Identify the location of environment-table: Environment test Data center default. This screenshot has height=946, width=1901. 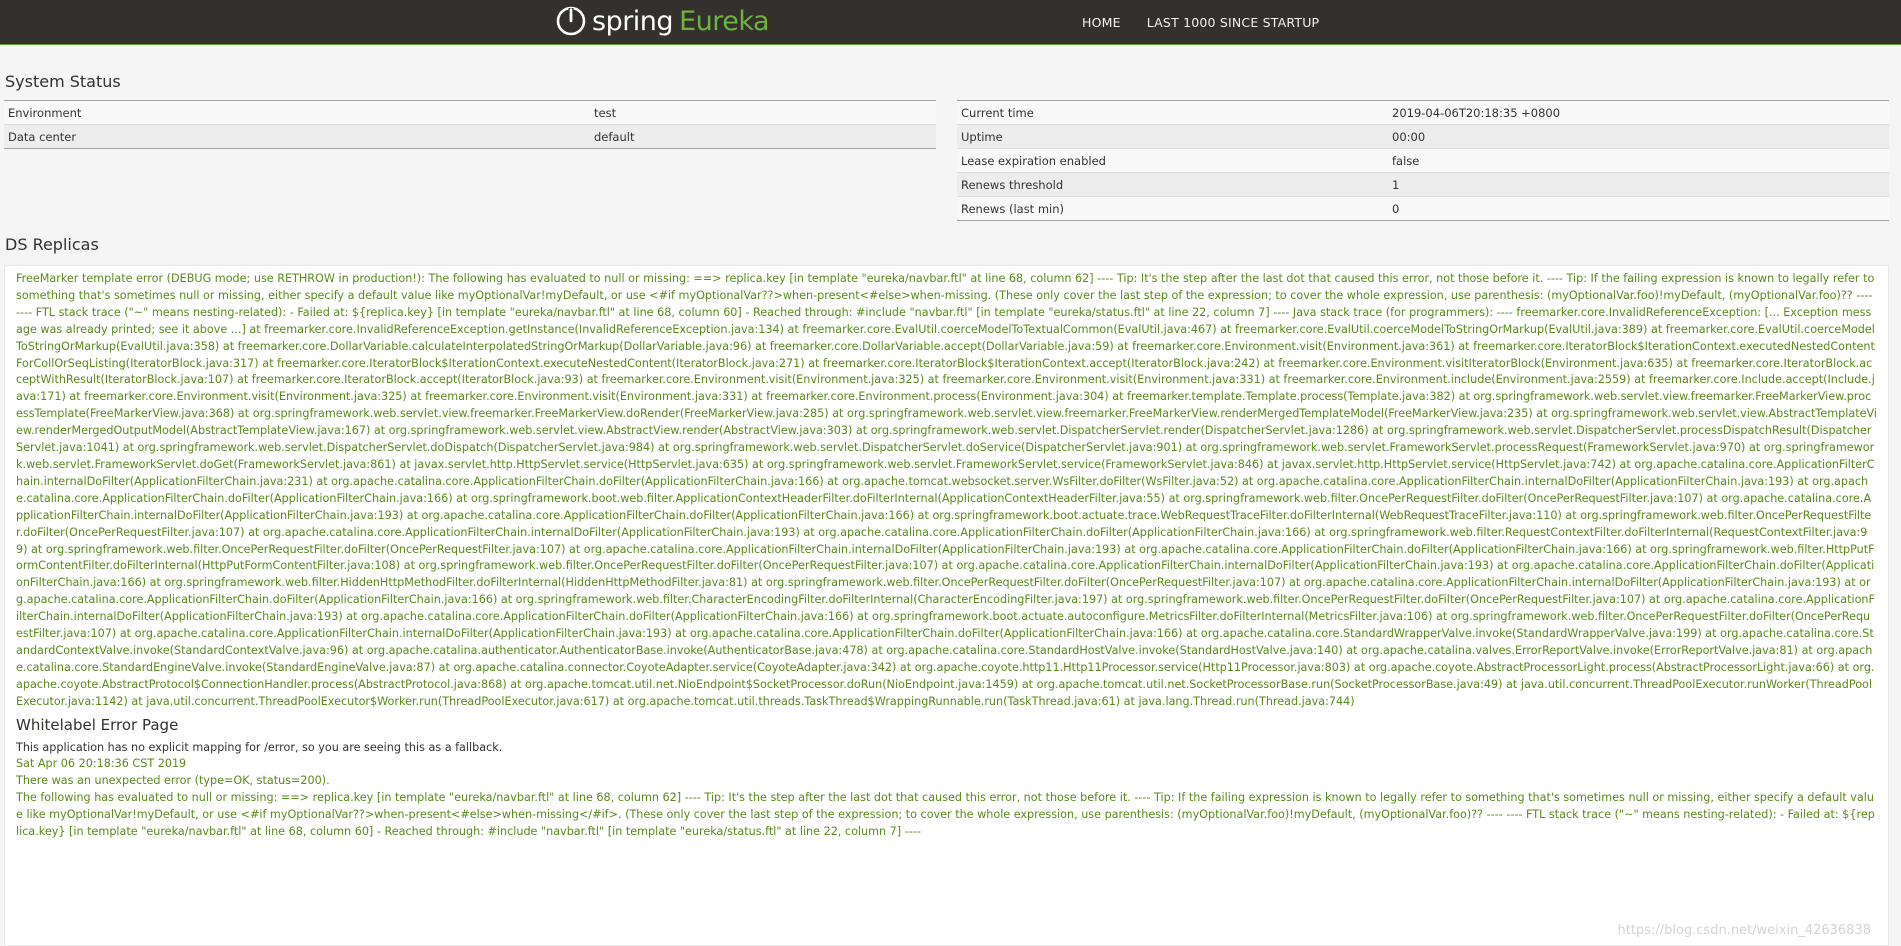
(470, 124).